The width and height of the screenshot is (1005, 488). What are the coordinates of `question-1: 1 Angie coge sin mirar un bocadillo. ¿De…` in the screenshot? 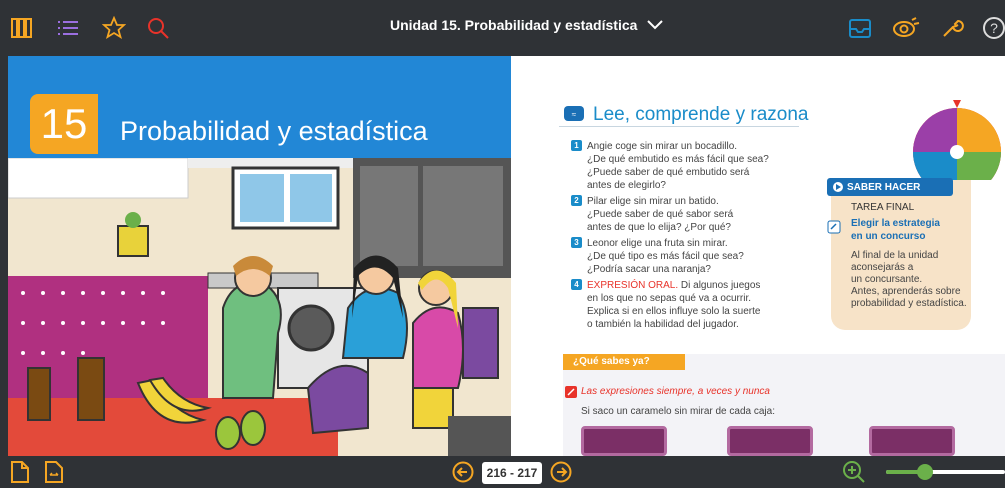 It's located at (684, 166).